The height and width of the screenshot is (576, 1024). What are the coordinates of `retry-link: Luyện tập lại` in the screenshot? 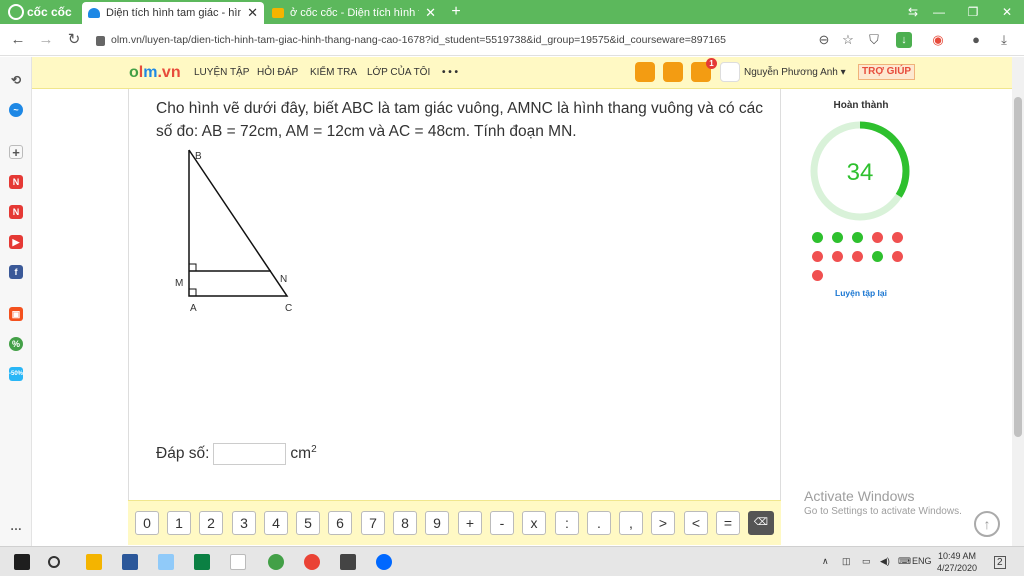 It's located at (861, 293).